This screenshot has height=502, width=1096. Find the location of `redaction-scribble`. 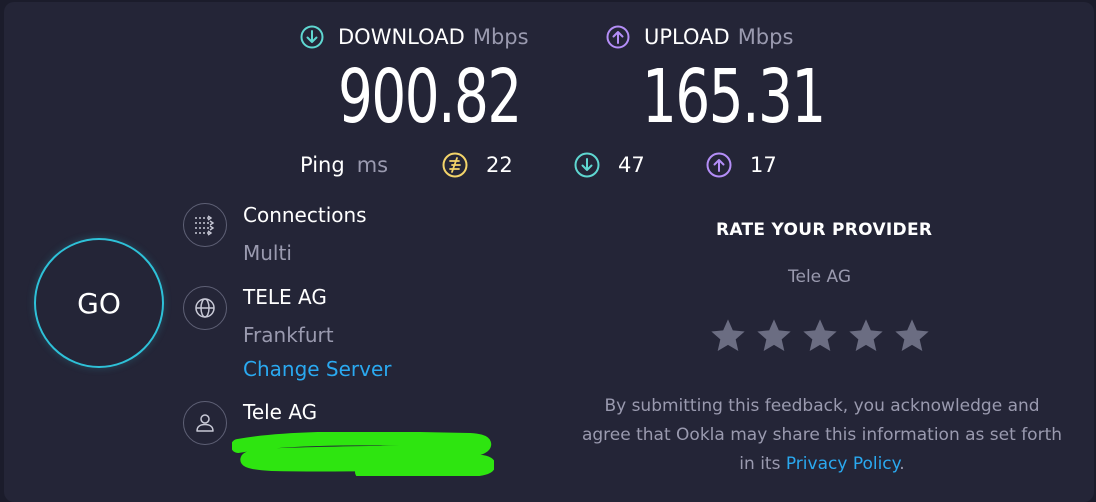

redaction-scribble is located at coordinates (363, 454).